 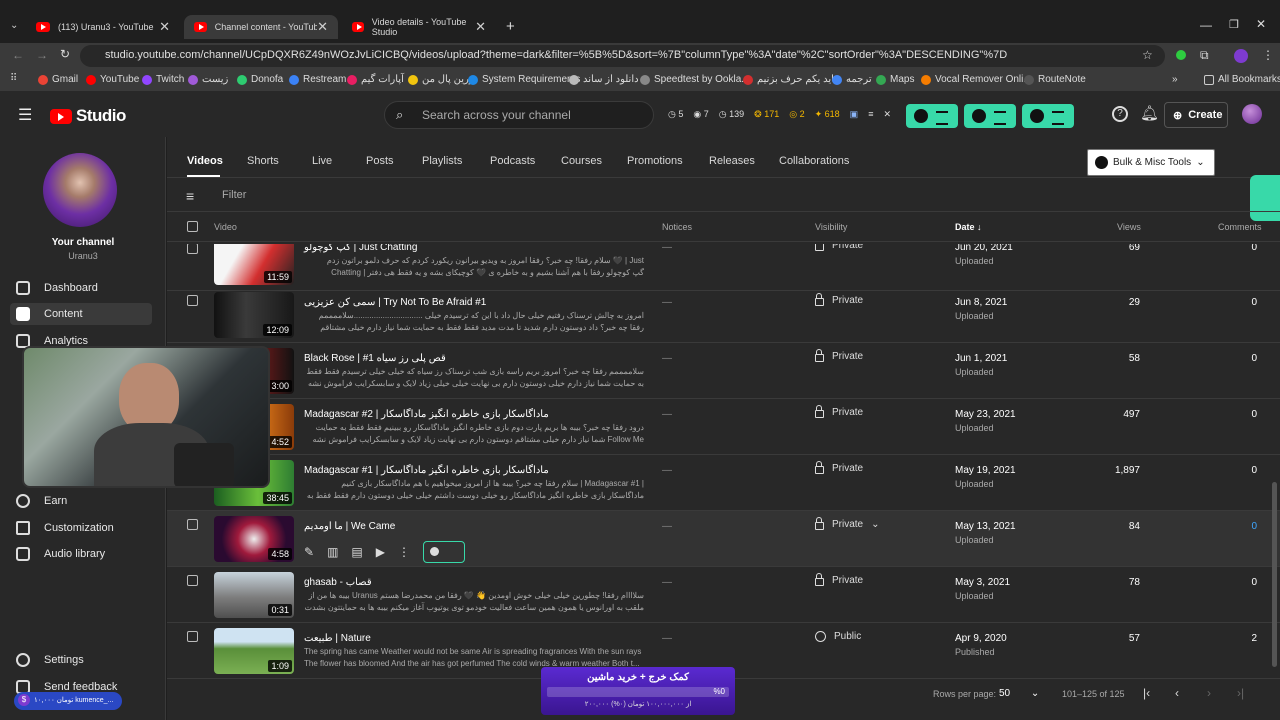 What do you see at coordinates (65, 54) in the screenshot?
I see `reload-icon: ↻` at bounding box center [65, 54].